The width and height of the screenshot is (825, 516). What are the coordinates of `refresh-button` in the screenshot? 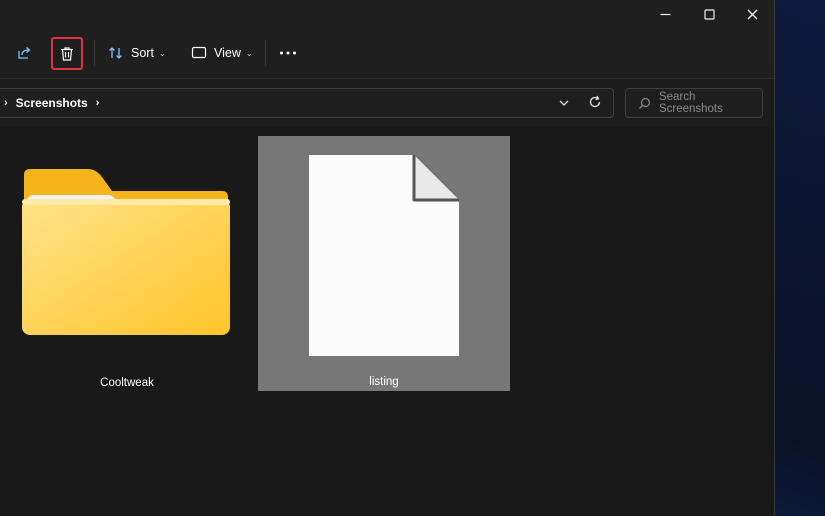 It's located at (595, 104).